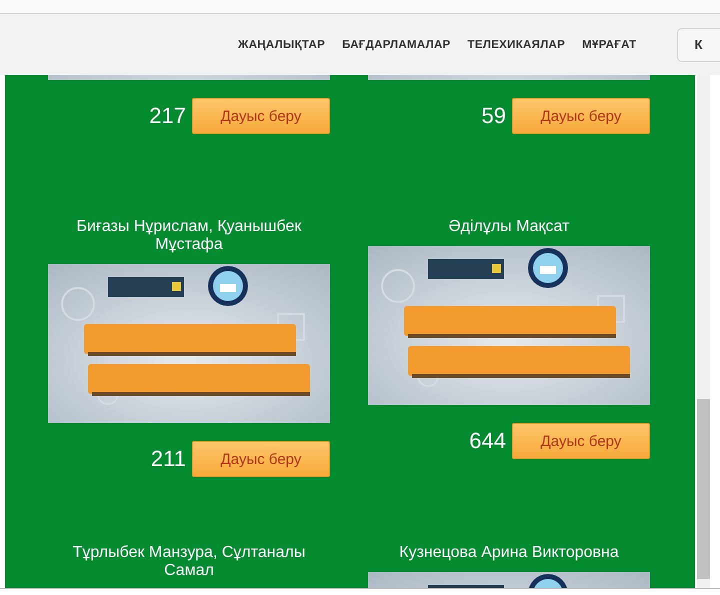 The height and width of the screenshot is (595, 720). Describe the element at coordinates (282, 44) in the screenshot. I see `nav-link: ЖАҢАЛЫҚТАР` at that location.